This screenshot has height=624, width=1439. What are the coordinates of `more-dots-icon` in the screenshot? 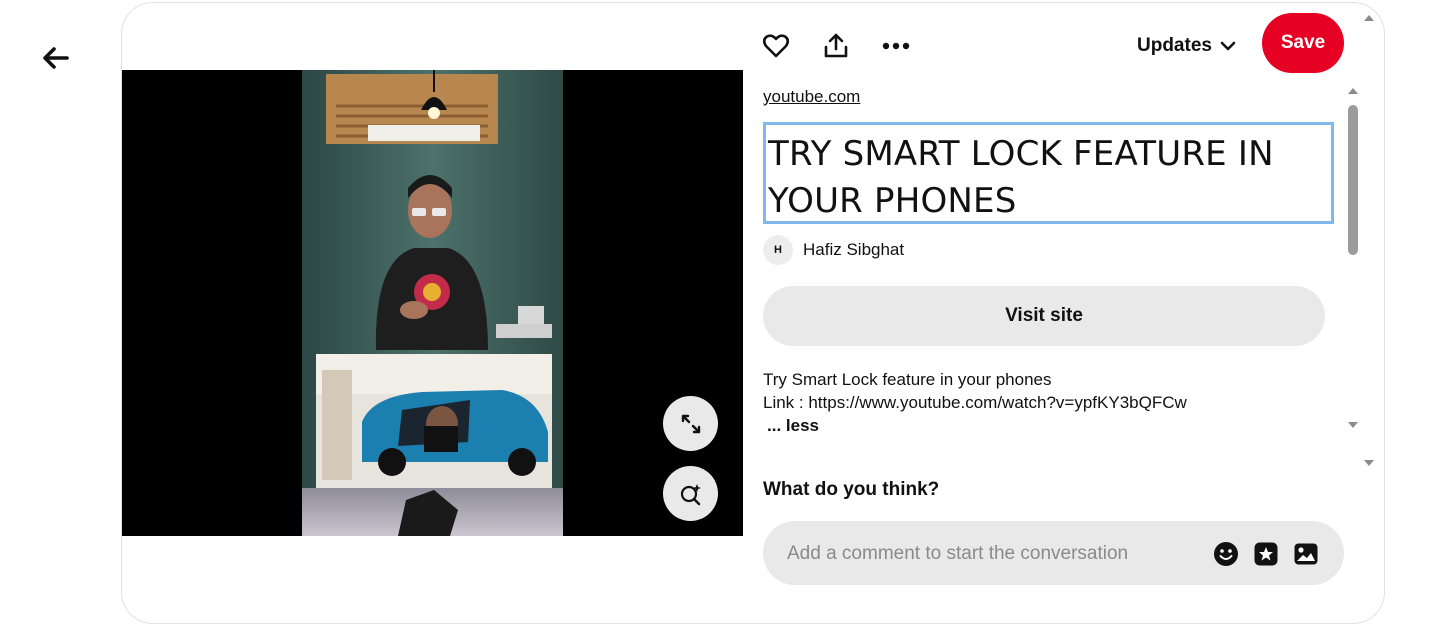 It's located at (896, 46).